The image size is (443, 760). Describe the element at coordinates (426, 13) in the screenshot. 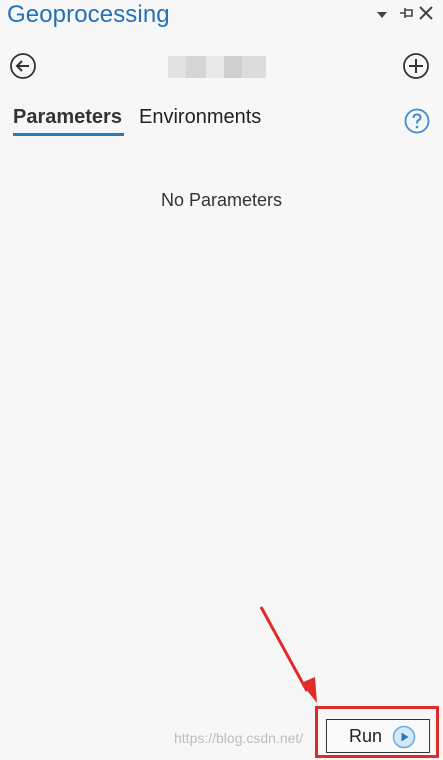

I see `close-icon` at that location.